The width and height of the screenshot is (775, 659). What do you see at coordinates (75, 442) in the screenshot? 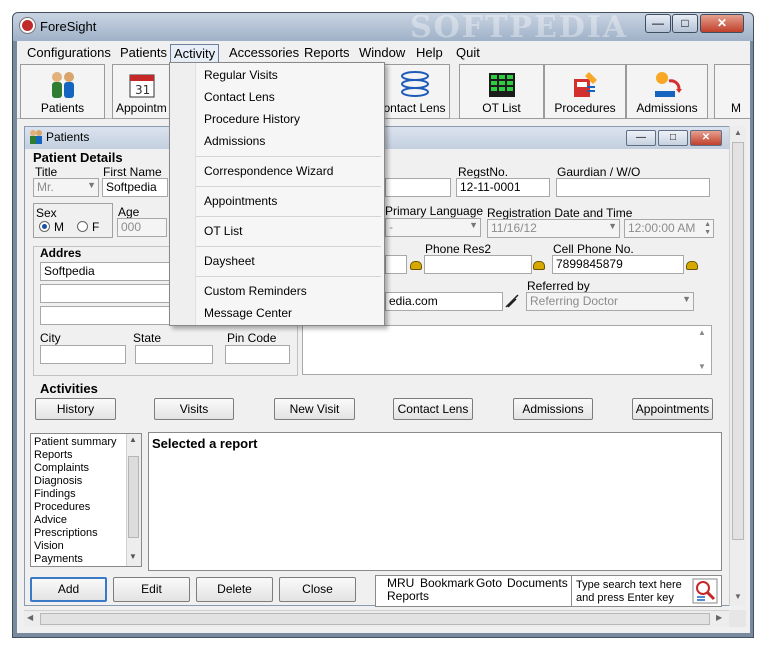
I see `list-item: Patient summary` at bounding box center [75, 442].